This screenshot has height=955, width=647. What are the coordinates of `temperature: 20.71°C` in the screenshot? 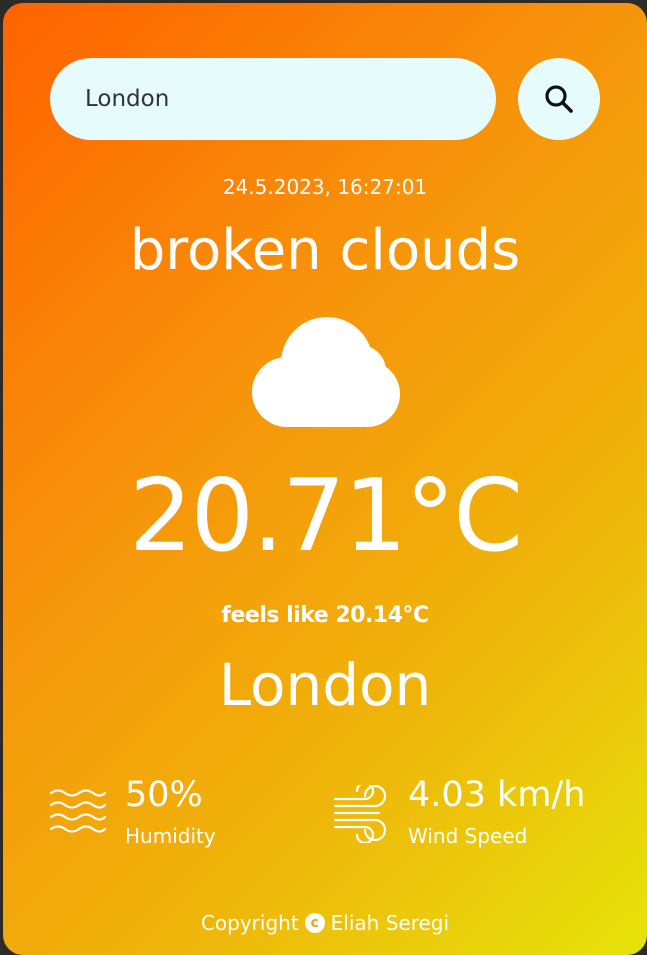 It's located at (325, 515).